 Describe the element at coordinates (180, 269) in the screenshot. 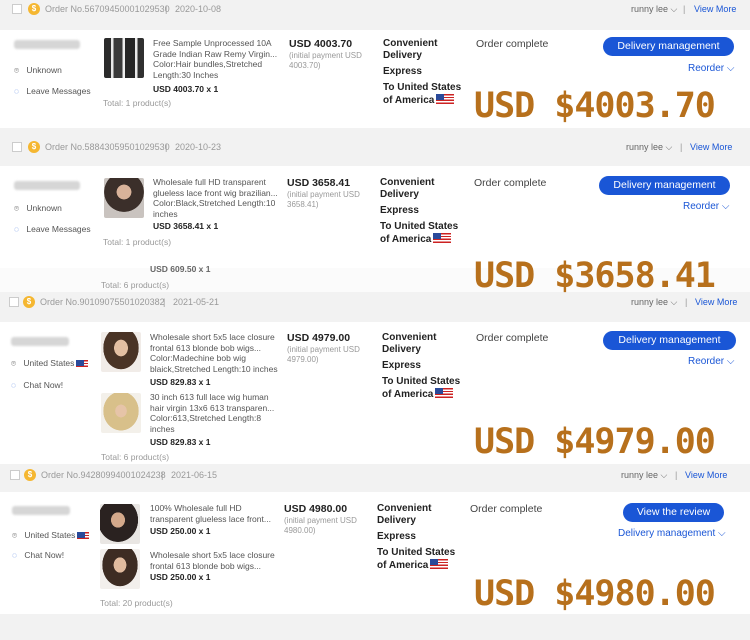

I see `product-price: USD 609.50 x 1` at that location.